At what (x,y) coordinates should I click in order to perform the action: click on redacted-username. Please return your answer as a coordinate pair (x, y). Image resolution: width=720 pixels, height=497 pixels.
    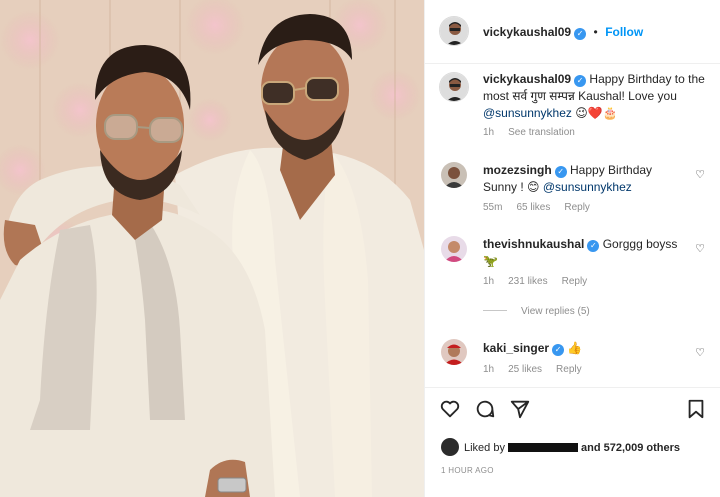
    Looking at the image, I should click on (542, 447).